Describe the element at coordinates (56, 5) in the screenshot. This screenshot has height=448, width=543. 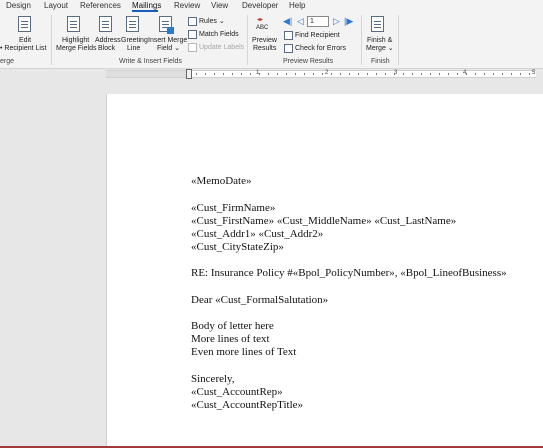
I see `tab-layout: Layout` at that location.